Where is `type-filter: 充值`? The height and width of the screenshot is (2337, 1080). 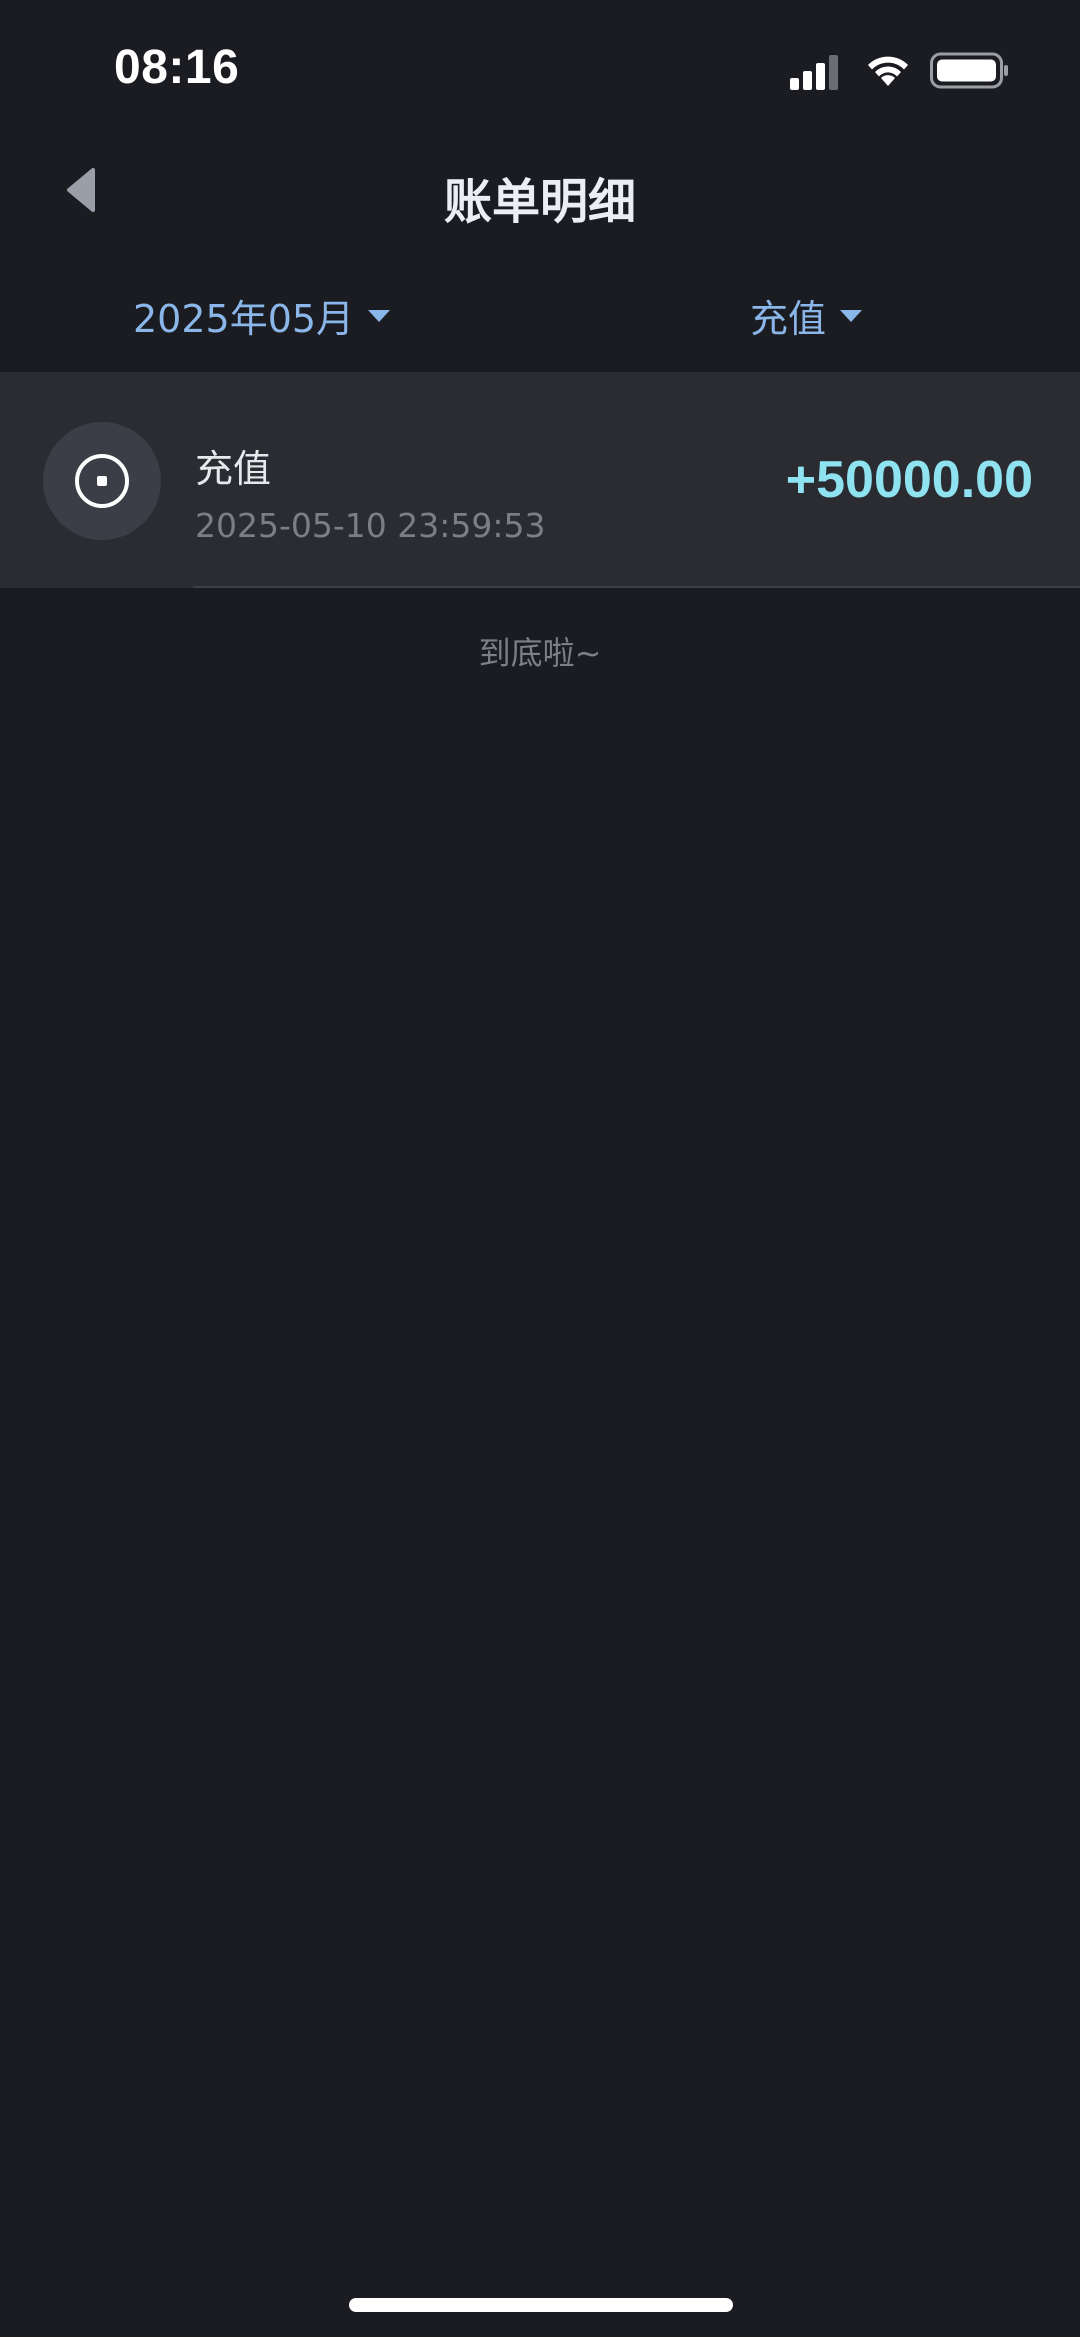 type-filter: 充值 is located at coordinates (806, 315).